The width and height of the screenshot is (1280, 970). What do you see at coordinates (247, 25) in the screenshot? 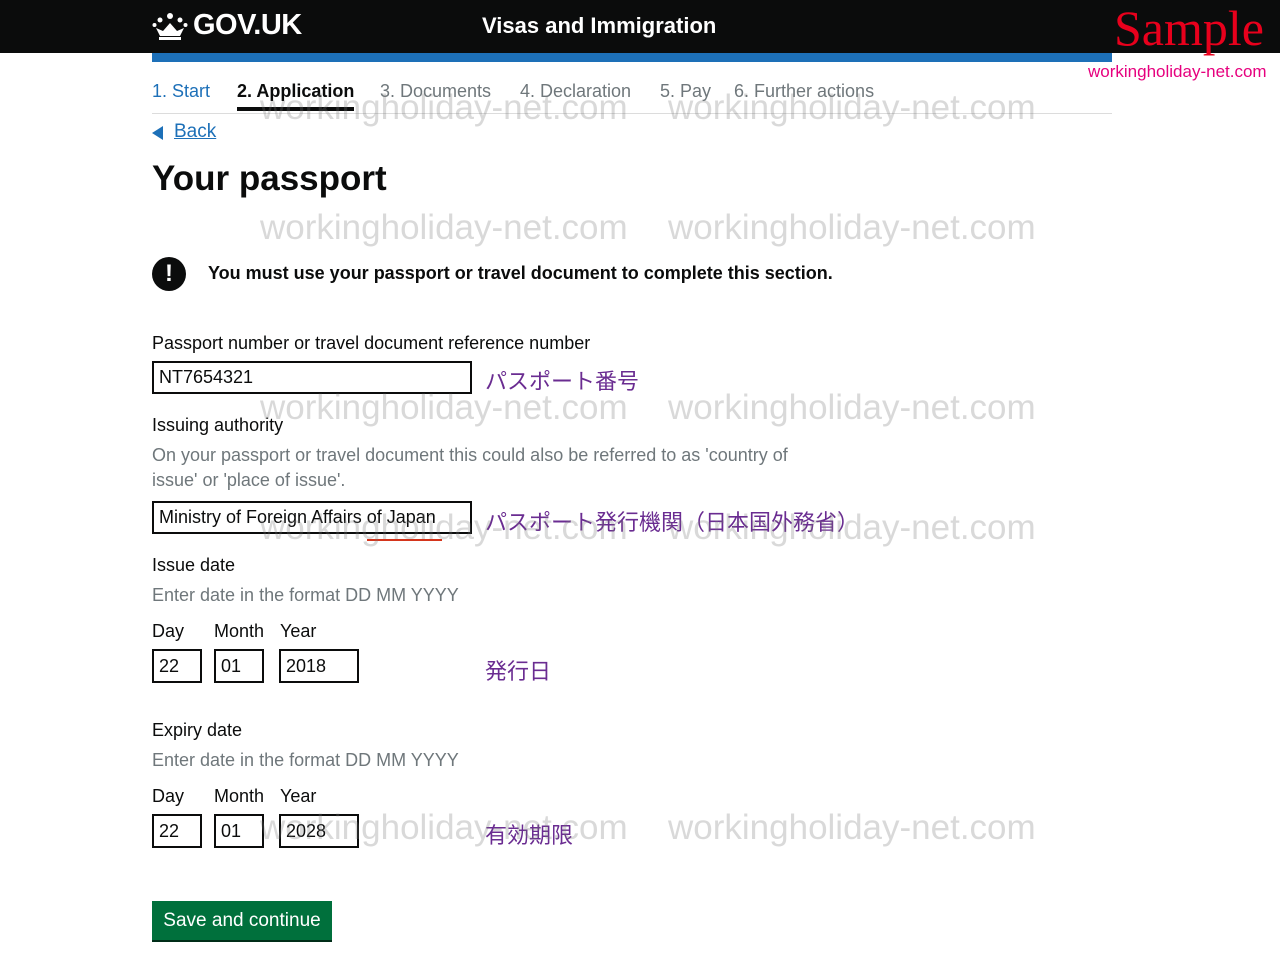
I see `govuk-logo-text: GOV.UK` at bounding box center [247, 25].